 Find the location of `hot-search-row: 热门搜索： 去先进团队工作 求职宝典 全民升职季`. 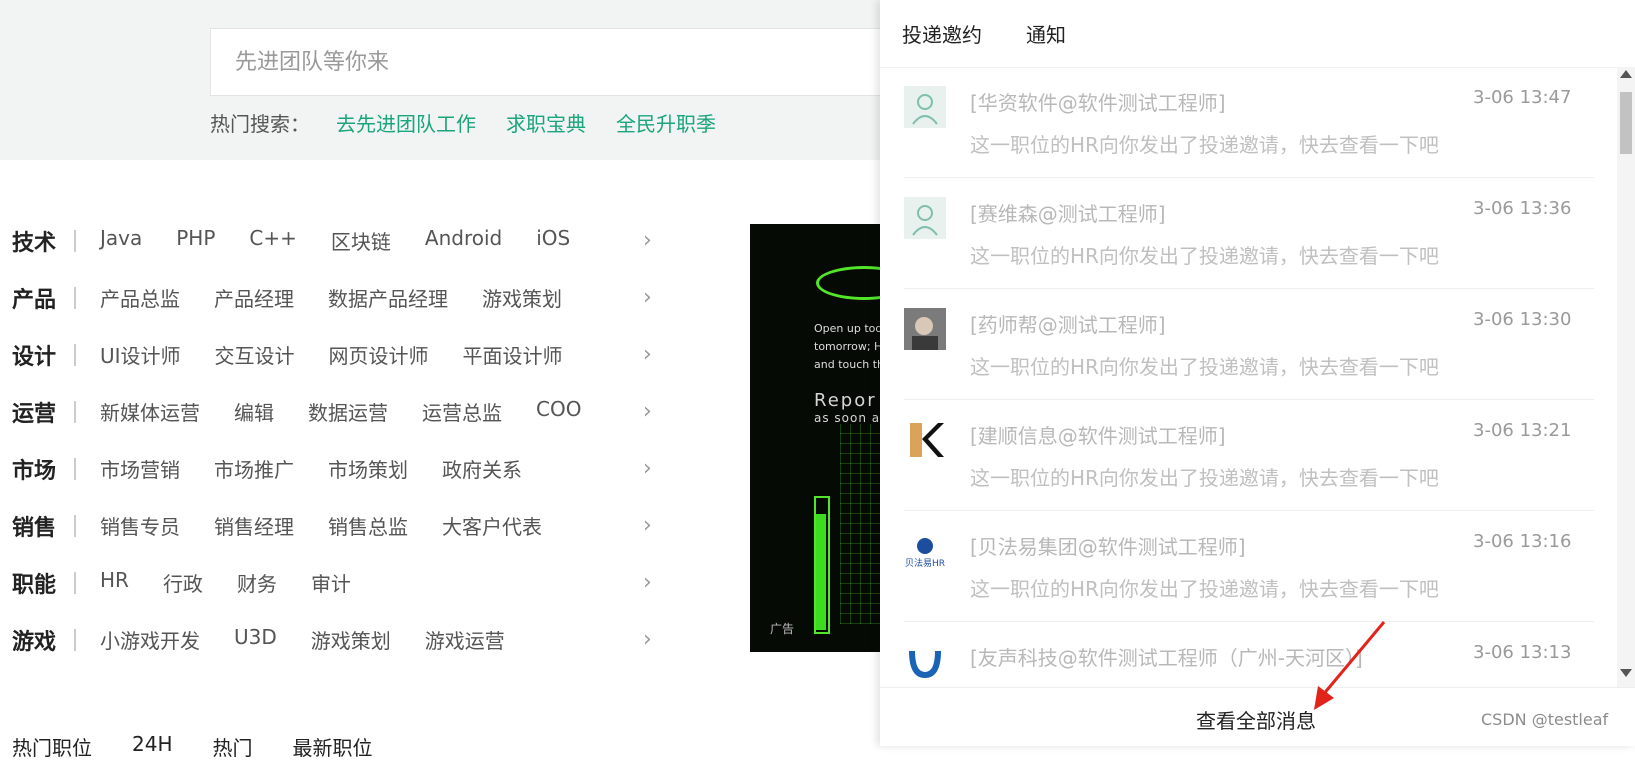

hot-search-row: 热门搜索： 去先进团队工作 求职宝典 全民升职季 is located at coordinates (463, 122).